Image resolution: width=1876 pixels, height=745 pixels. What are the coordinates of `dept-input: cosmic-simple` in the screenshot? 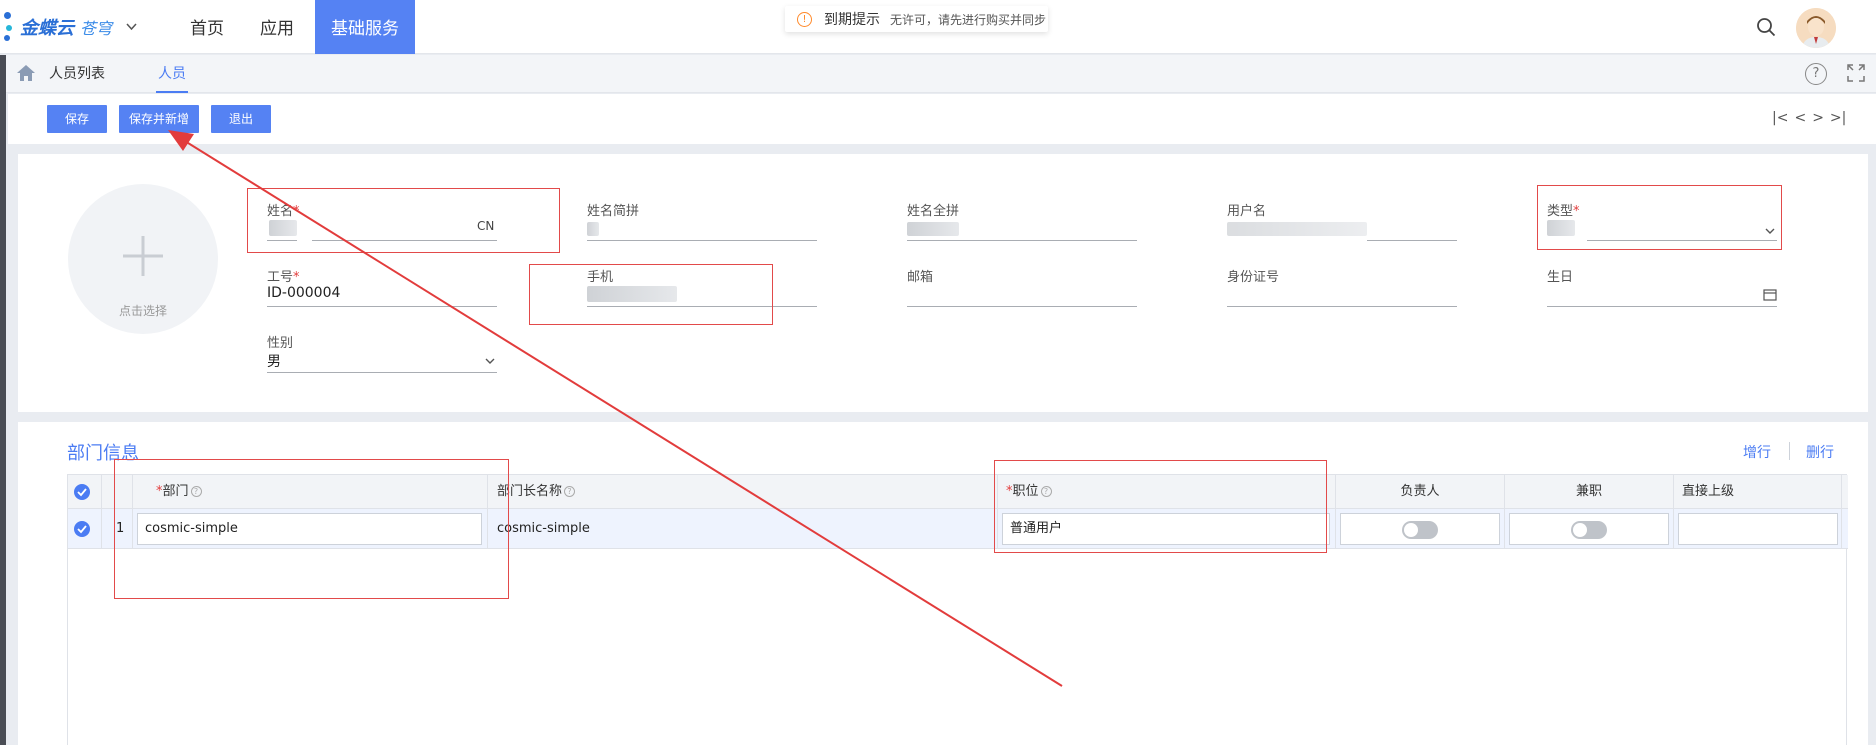 It's located at (309, 529).